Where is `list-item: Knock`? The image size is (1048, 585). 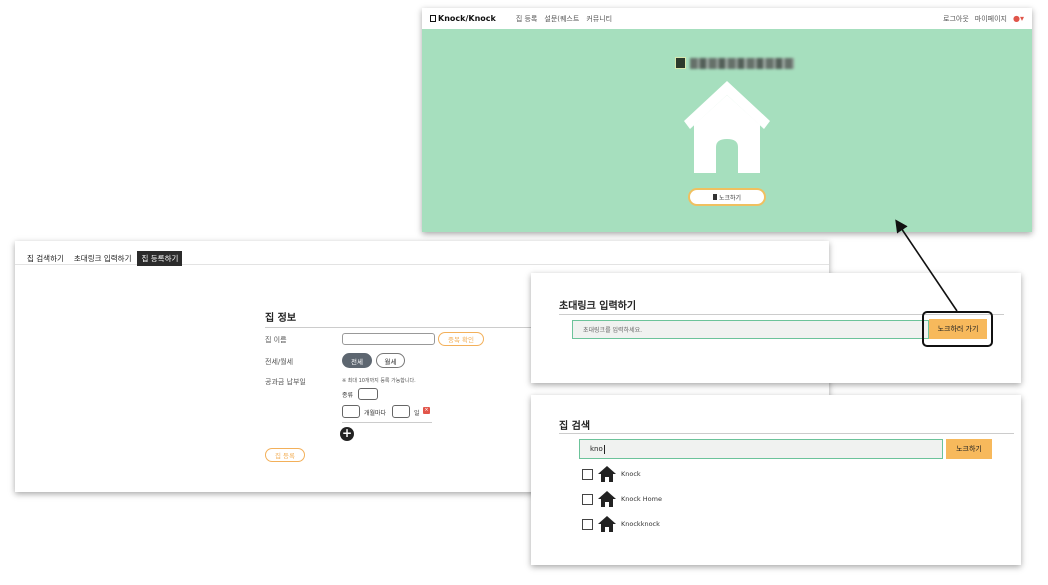 list-item: Knock is located at coordinates (611, 474).